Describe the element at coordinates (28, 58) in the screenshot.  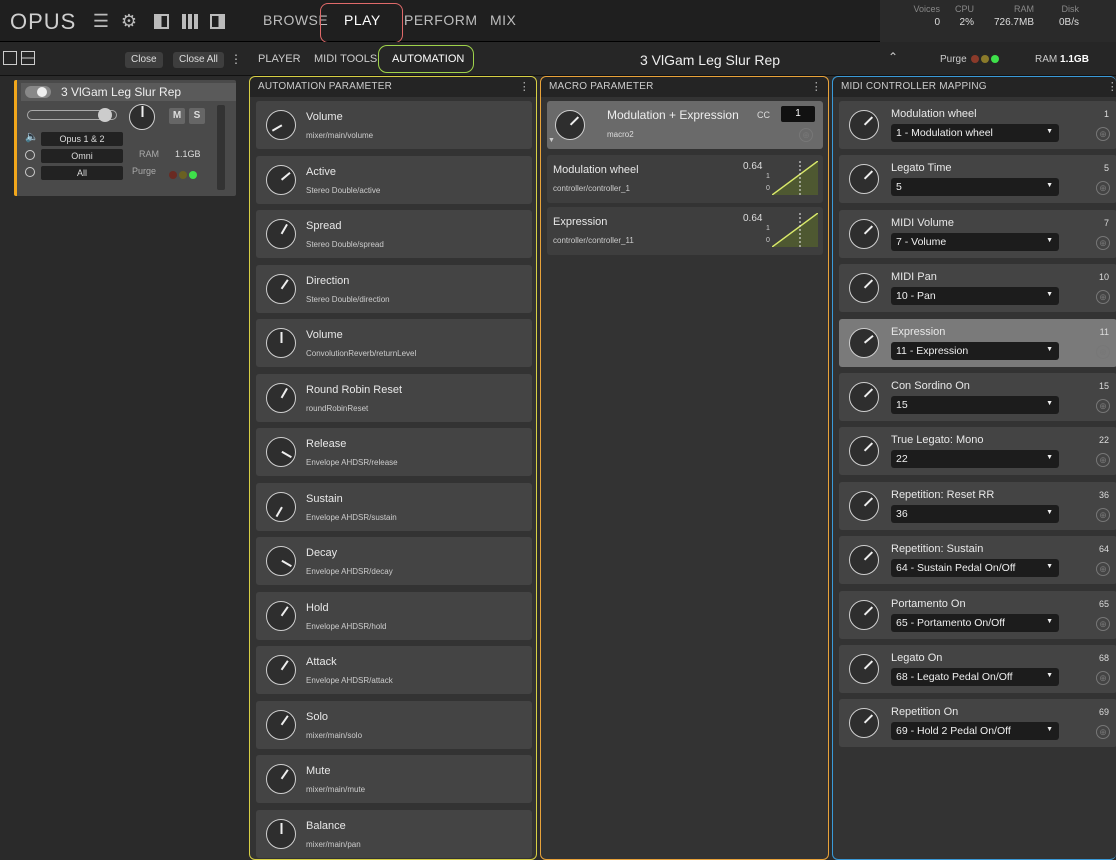
I see `split-view-icon` at that location.